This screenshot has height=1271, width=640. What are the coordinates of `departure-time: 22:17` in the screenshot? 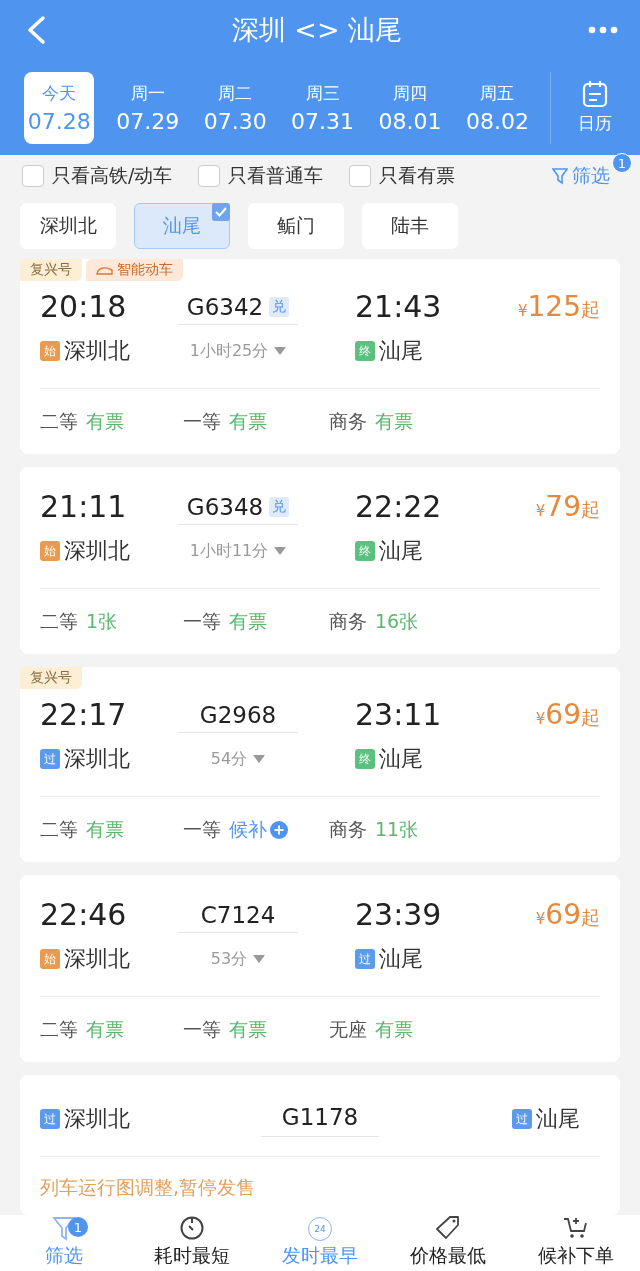 It's located at (84, 715).